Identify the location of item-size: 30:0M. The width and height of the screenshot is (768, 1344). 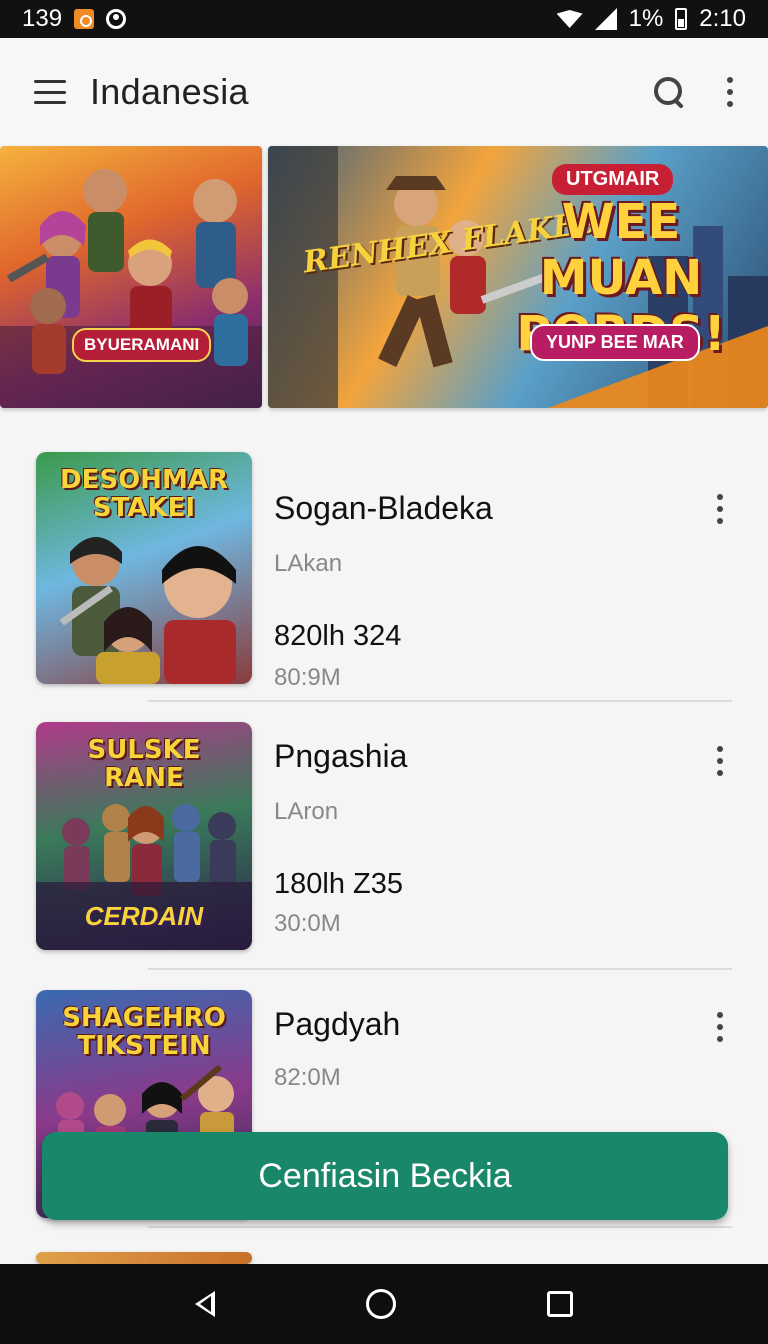
(307, 923).